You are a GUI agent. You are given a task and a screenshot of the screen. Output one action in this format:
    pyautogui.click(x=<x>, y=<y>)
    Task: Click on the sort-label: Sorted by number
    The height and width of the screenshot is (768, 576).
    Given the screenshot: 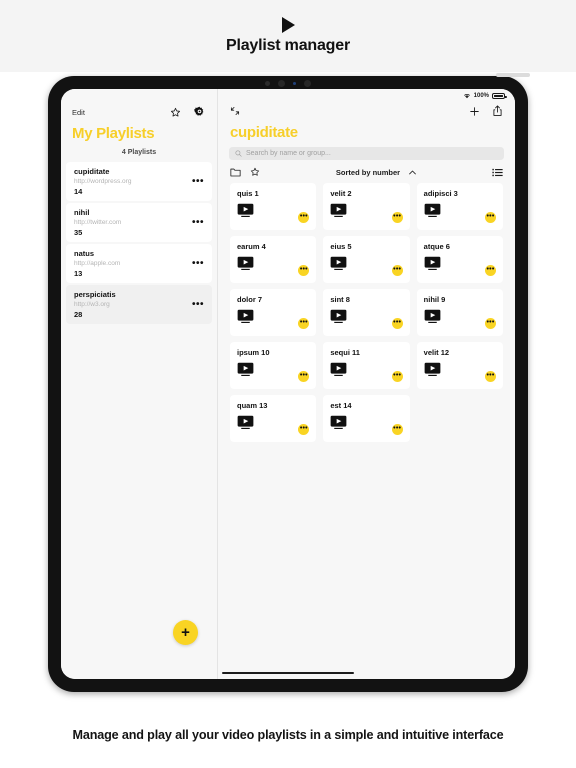 What is the action you would take?
    pyautogui.click(x=368, y=172)
    